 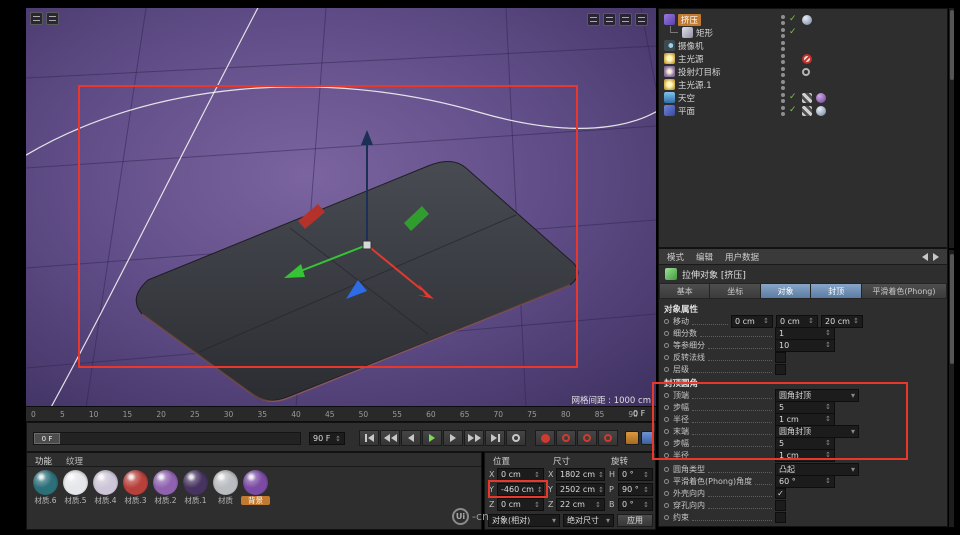 What do you see at coordinates (587, 438) in the screenshot?
I see `record-position-button` at bounding box center [587, 438].